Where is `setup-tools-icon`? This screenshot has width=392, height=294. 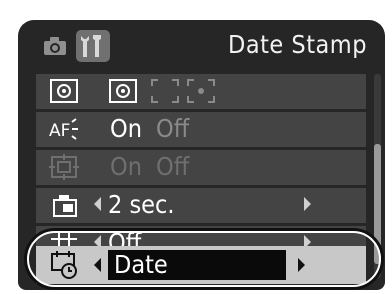 setup-tools-icon is located at coordinates (91, 46).